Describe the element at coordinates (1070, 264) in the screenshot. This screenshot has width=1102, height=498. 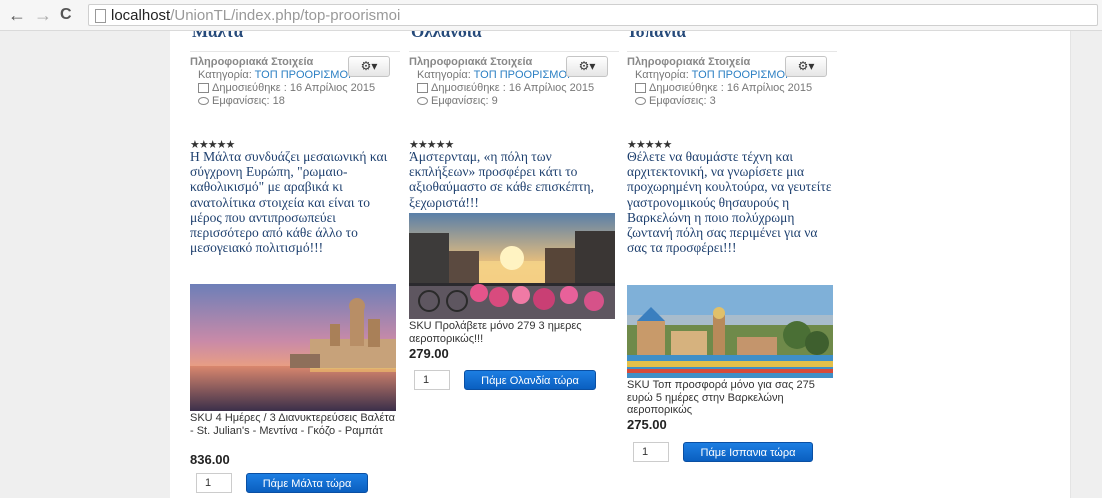
I see `page-border` at that location.